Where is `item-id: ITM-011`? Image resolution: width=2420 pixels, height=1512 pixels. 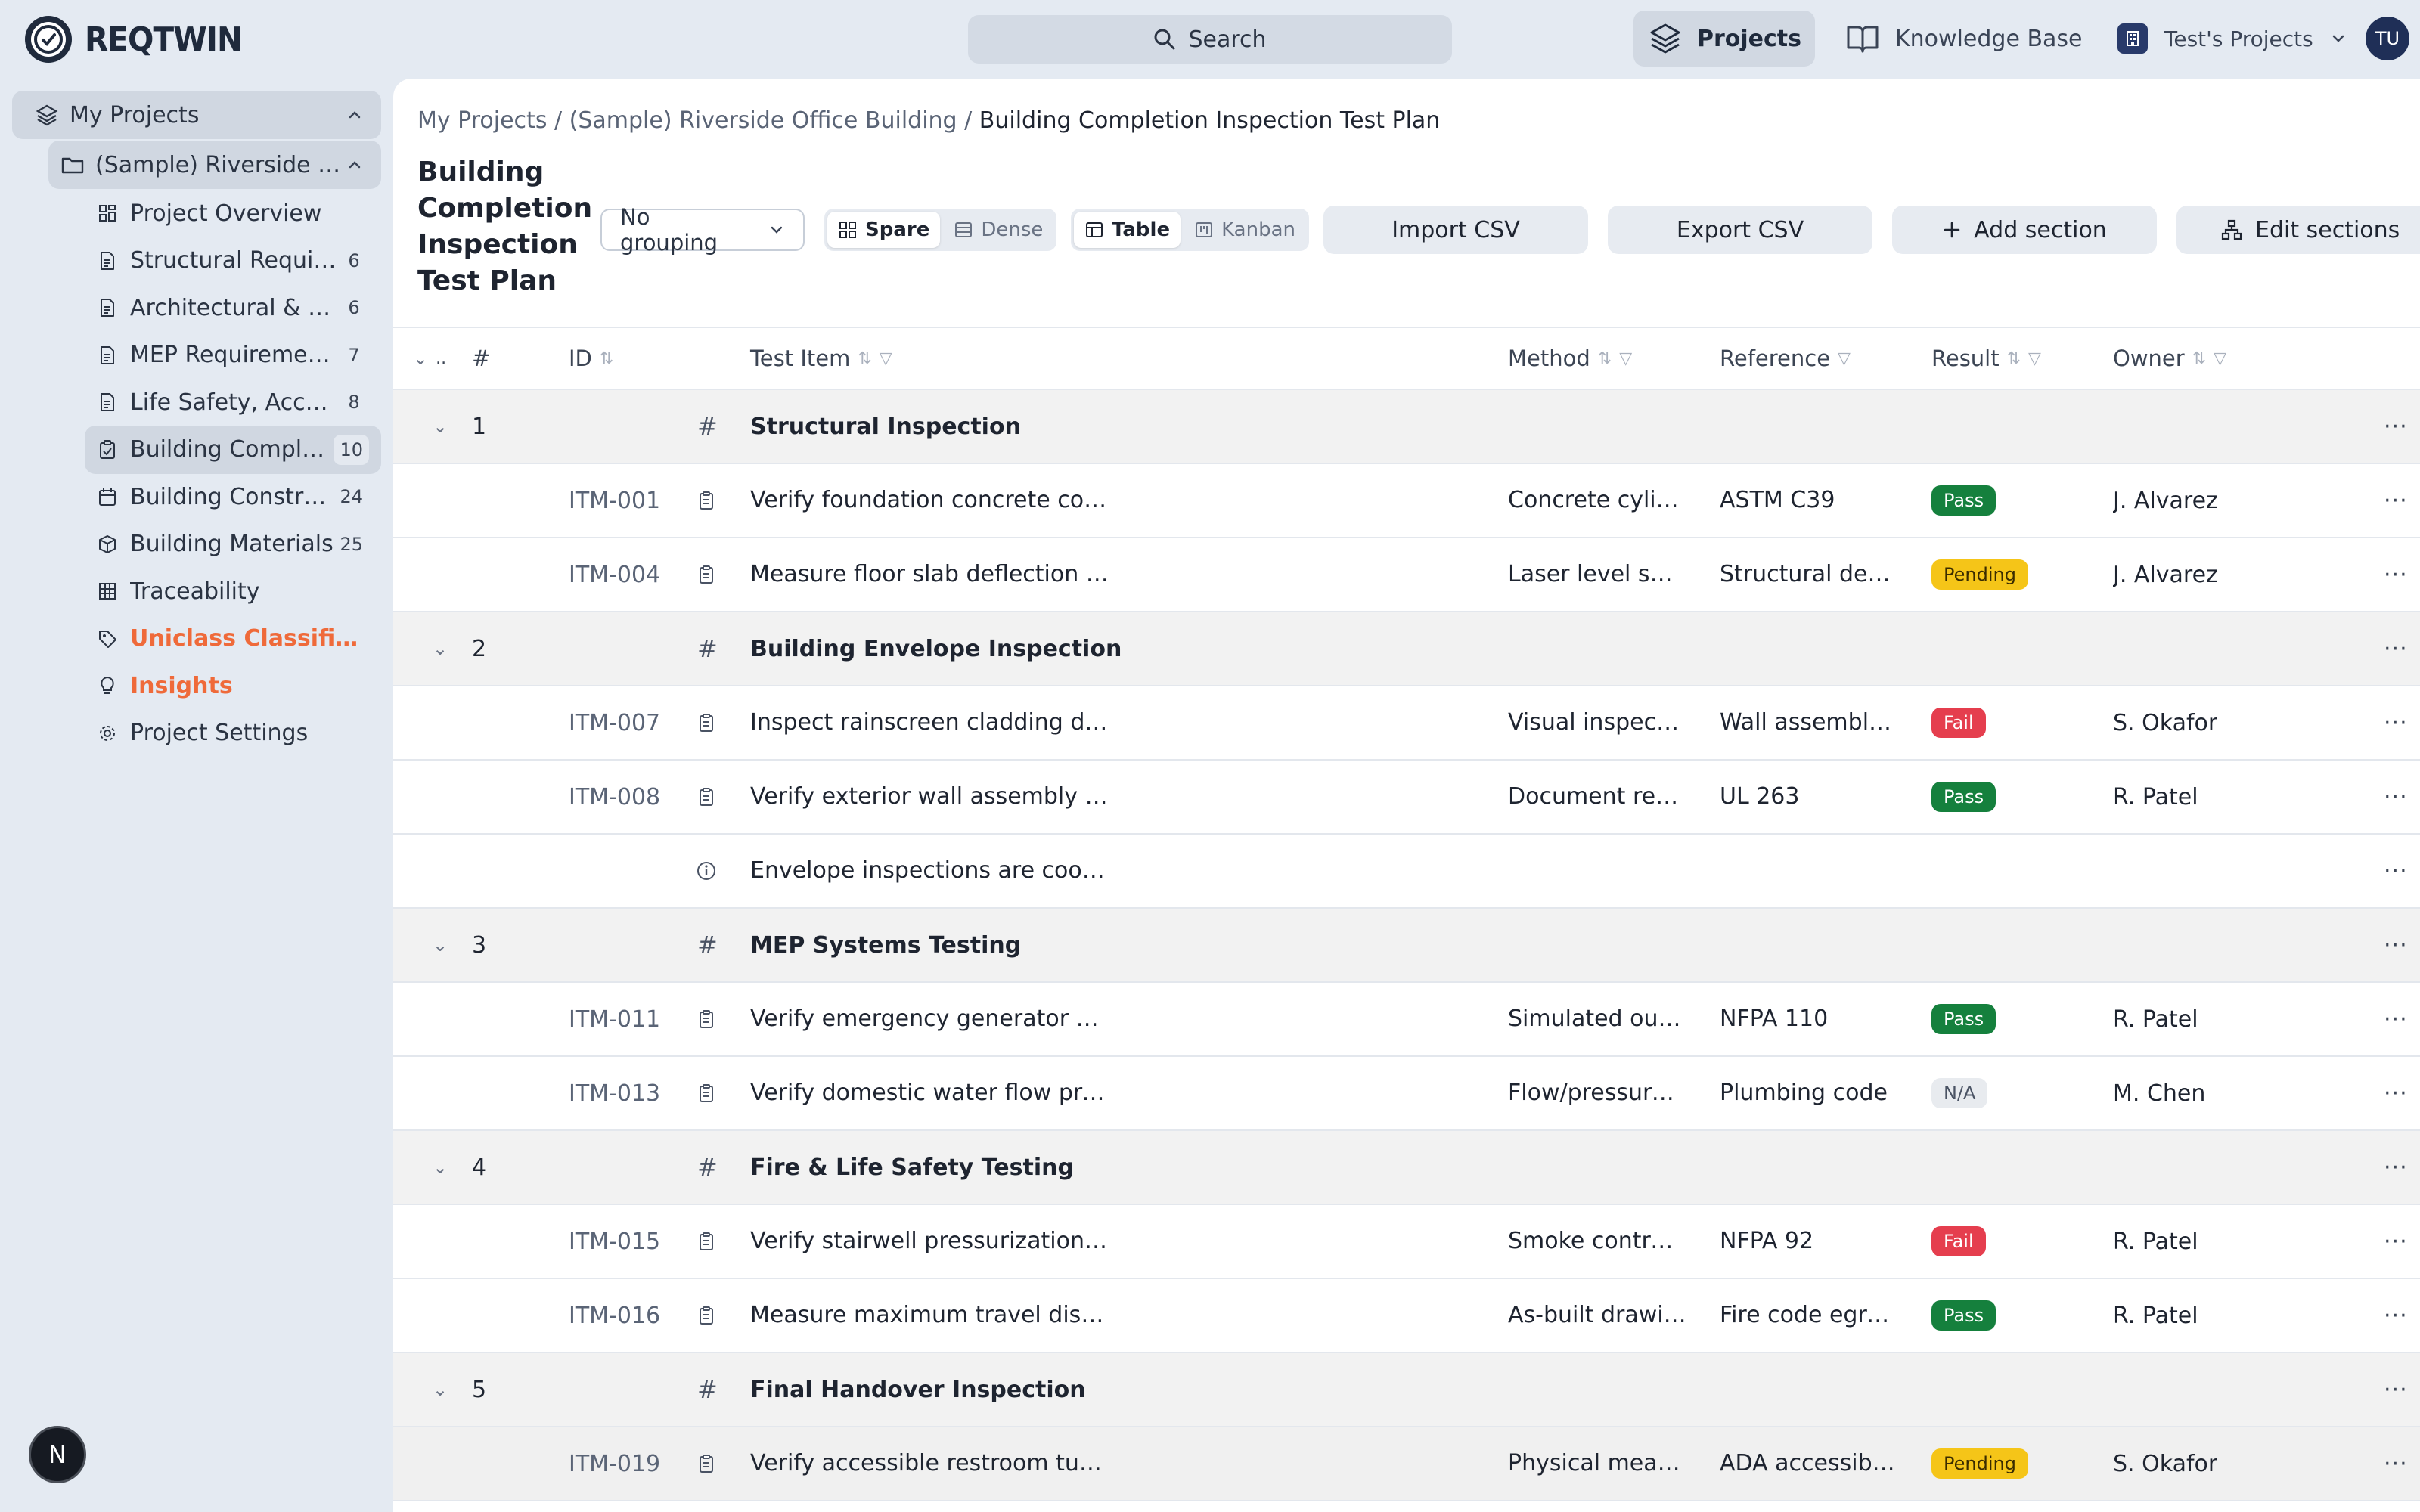 item-id: ITM-011 is located at coordinates (614, 1019).